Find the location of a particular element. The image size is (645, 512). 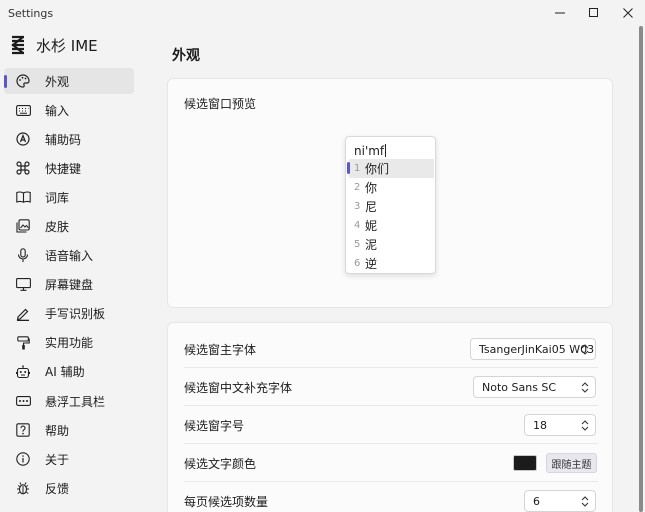

sidebar-item-label: 皮肤 is located at coordinates (57, 226).